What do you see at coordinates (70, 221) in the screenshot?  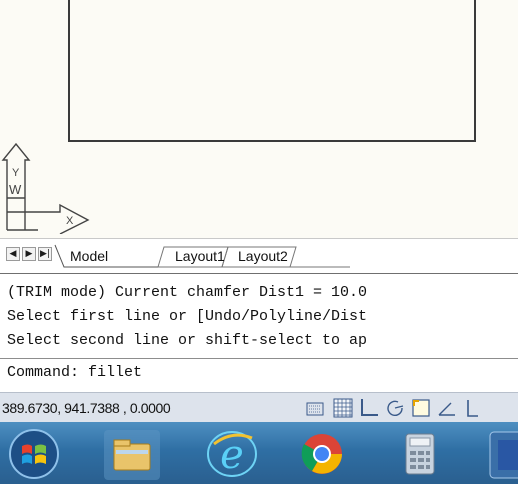 I see `ucs-x-label: X` at bounding box center [70, 221].